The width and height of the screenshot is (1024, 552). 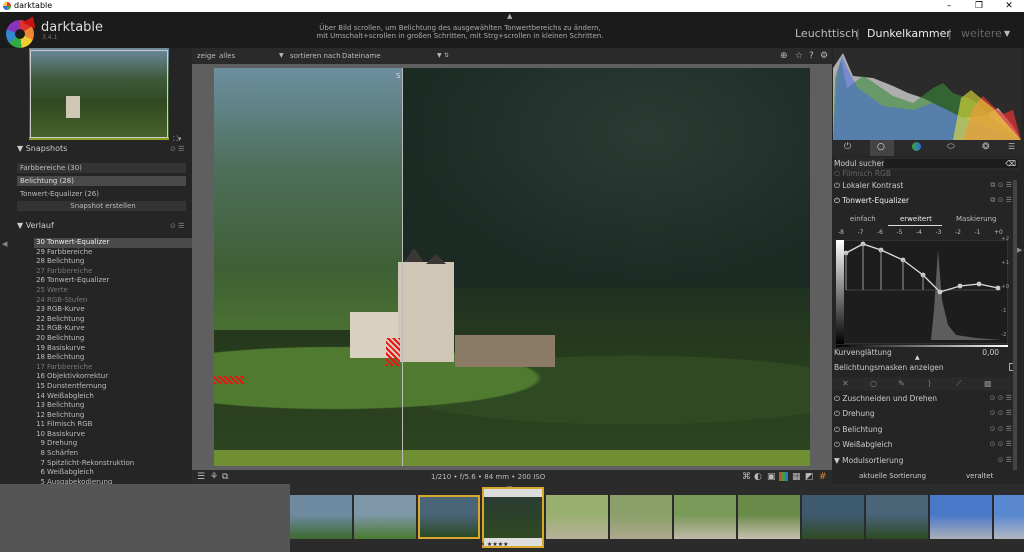 I want to click on globe-icon: ⊕, so click(x=784, y=56).